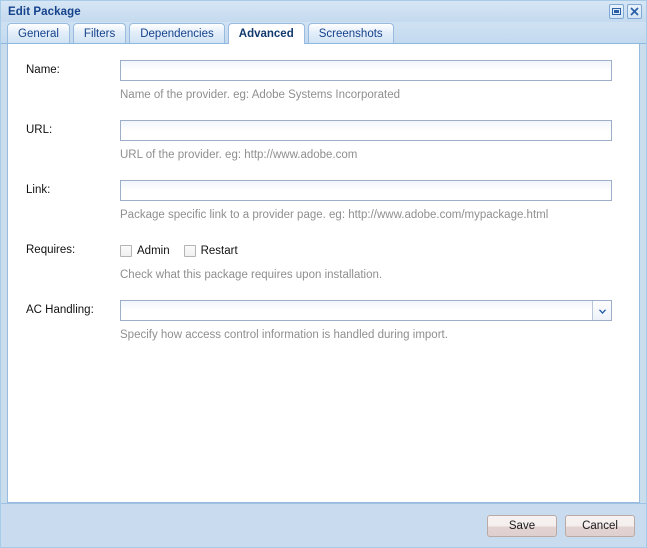 The height and width of the screenshot is (548, 647). Describe the element at coordinates (39, 130) in the screenshot. I see `url-label: URL:` at that location.